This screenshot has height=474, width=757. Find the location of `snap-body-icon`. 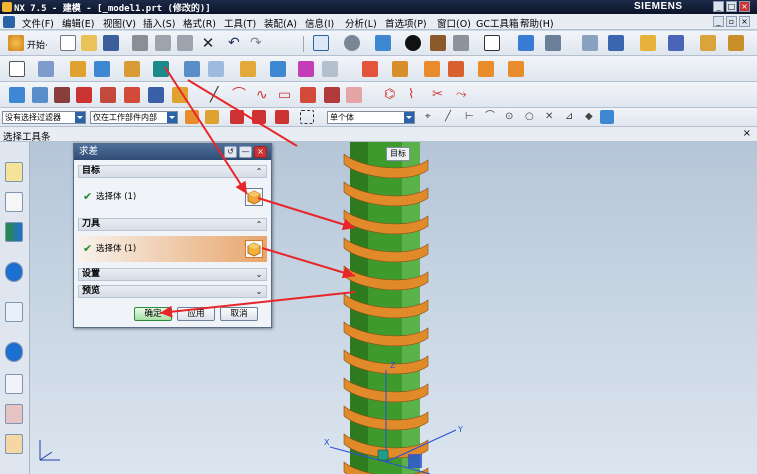

snap-body-icon is located at coordinates (607, 117).